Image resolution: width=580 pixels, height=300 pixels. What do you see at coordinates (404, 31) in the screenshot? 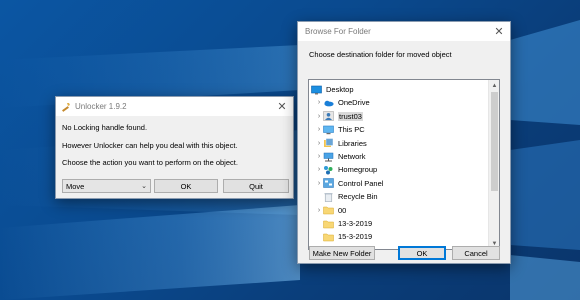
I see `browse-titlebar: Browse For Folder ✕` at bounding box center [404, 31].